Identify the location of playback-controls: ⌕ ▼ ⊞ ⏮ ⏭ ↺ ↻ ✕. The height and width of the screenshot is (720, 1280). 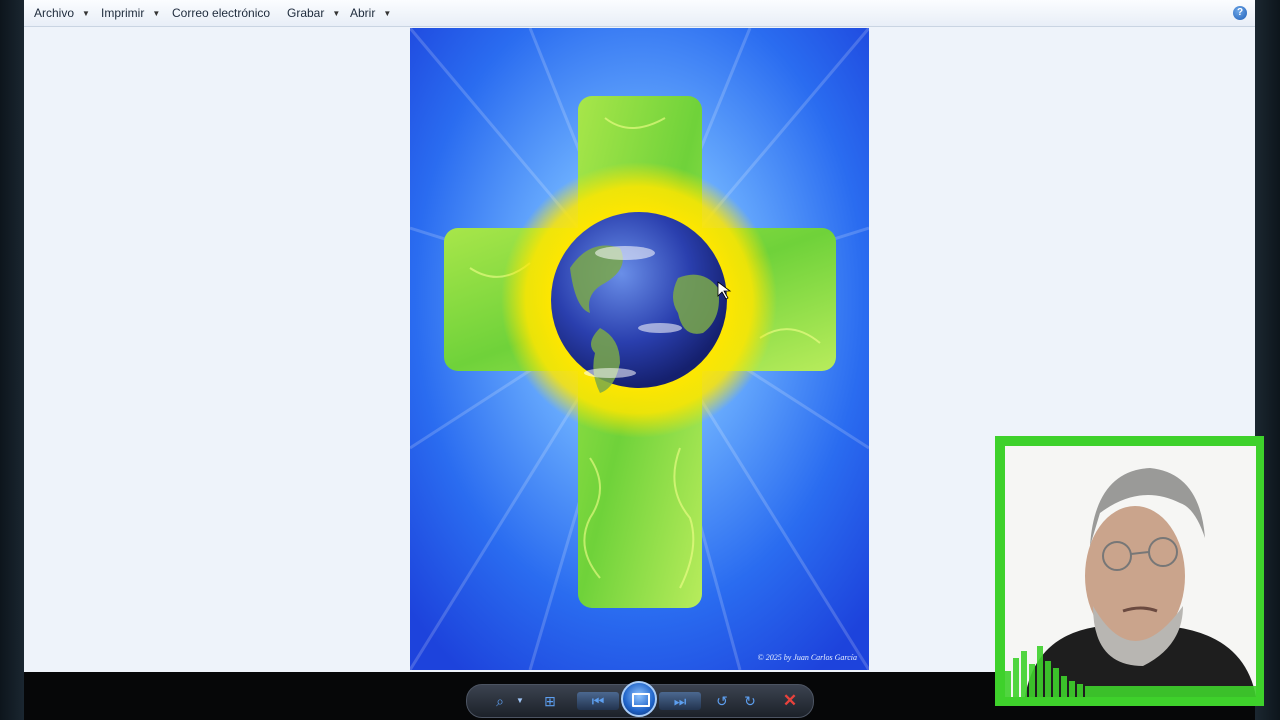
(640, 699).